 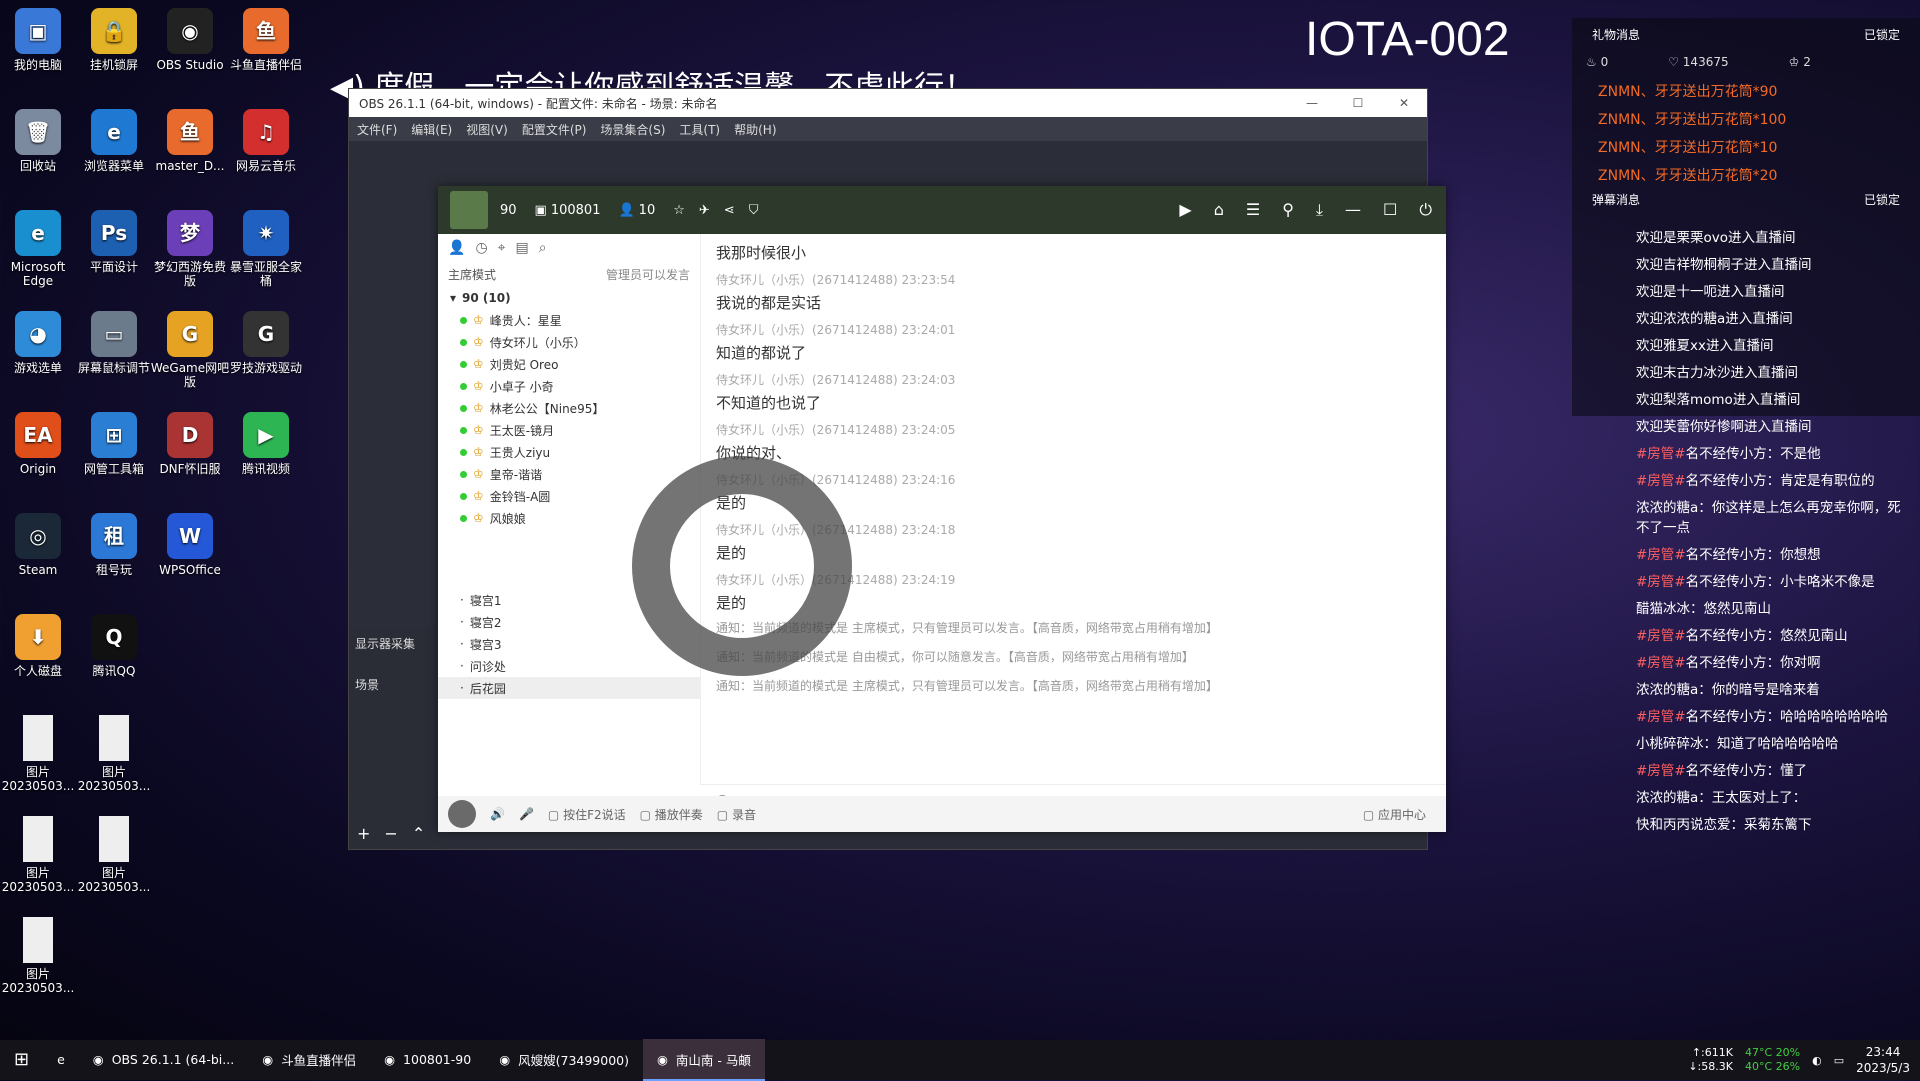 I want to click on member-item: ♔ 刘贵妃 Oreo, so click(x=569, y=364).